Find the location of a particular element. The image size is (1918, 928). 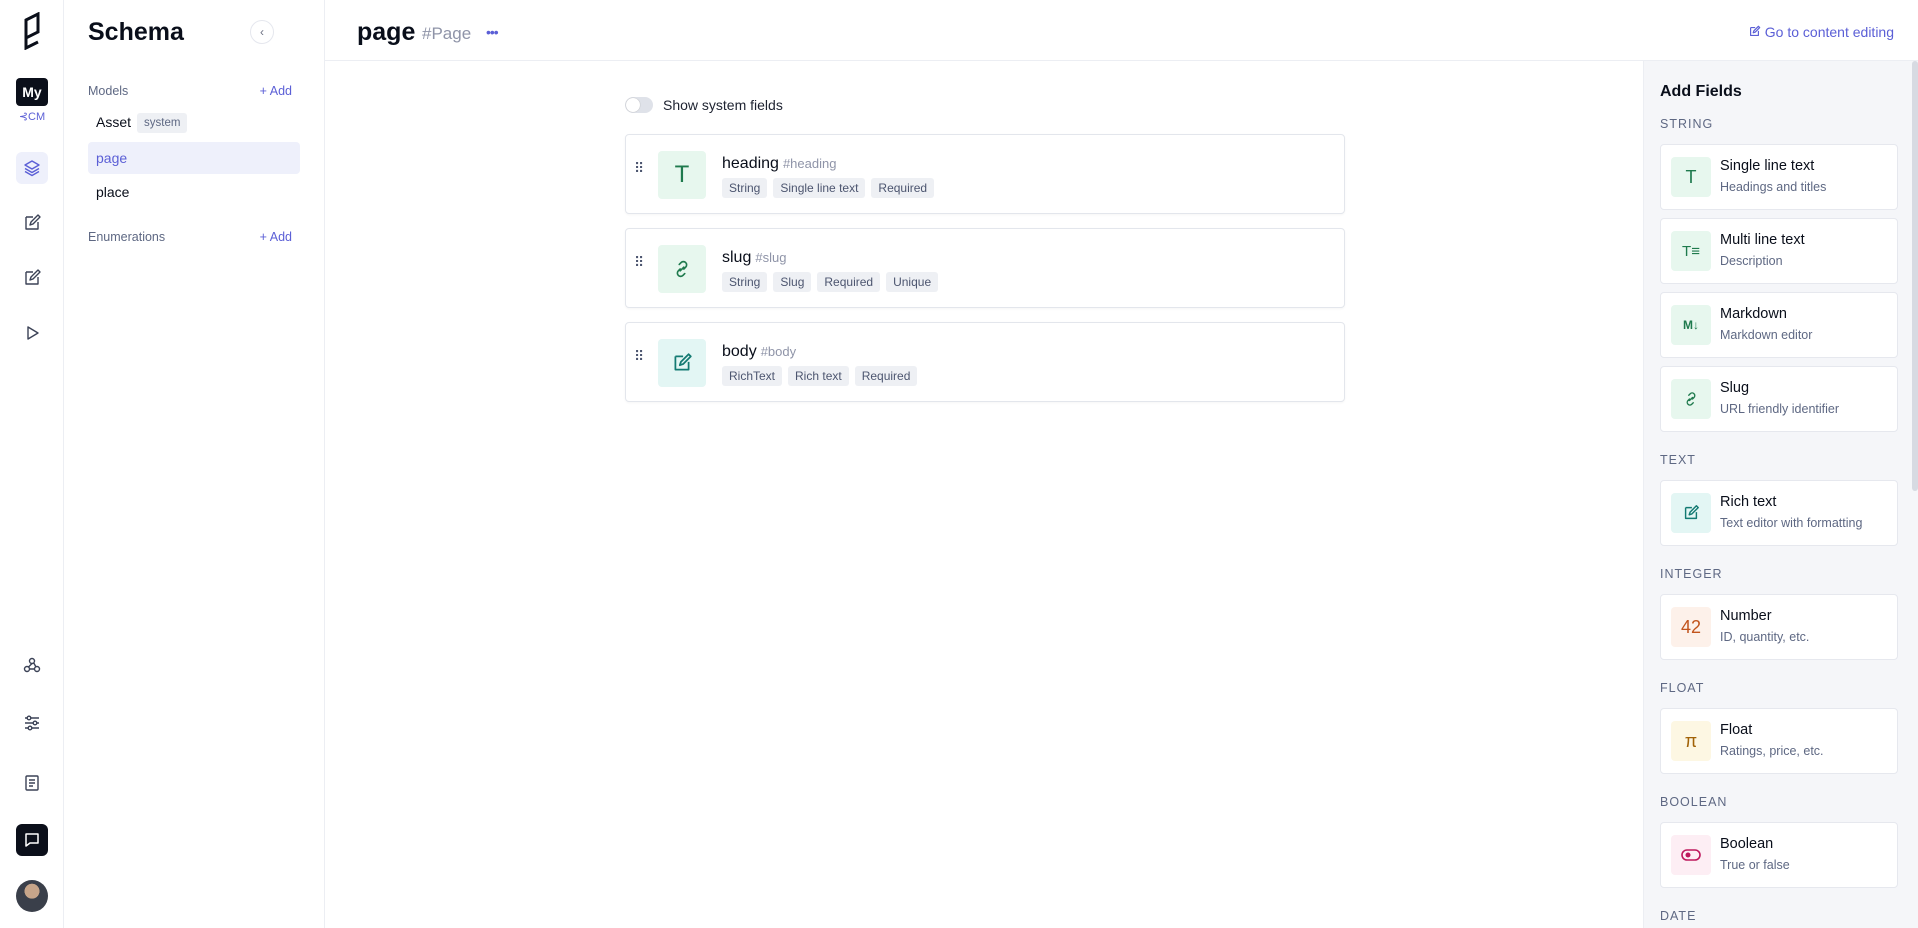

model-name: page is located at coordinates (112, 158).